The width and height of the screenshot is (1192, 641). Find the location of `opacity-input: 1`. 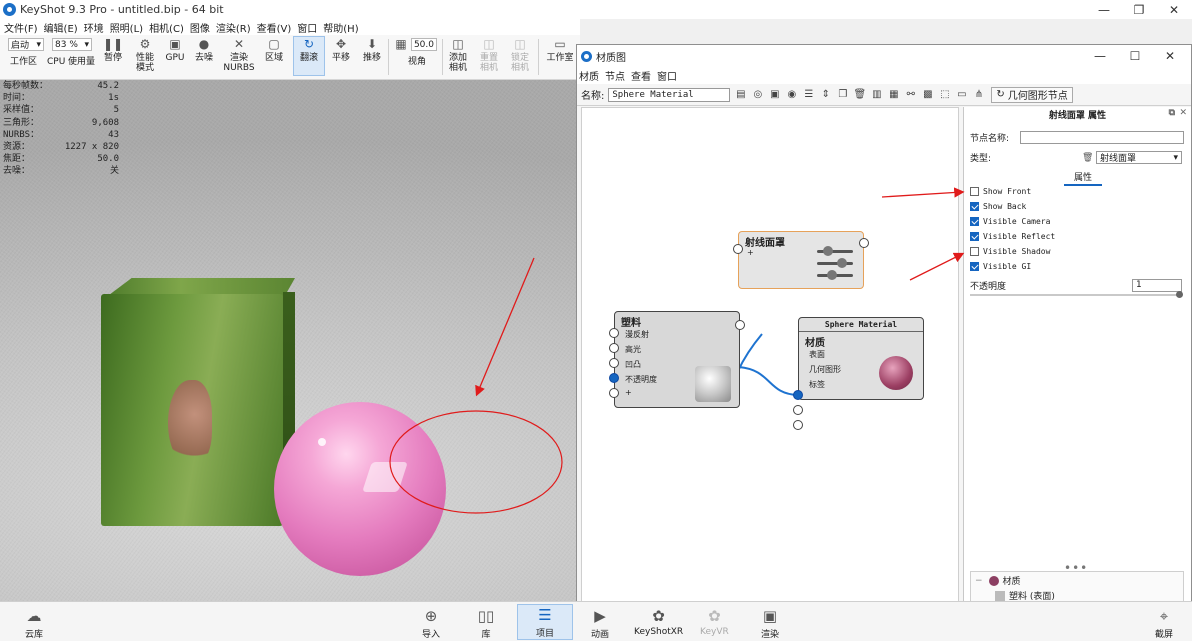

opacity-input: 1 is located at coordinates (1157, 285).